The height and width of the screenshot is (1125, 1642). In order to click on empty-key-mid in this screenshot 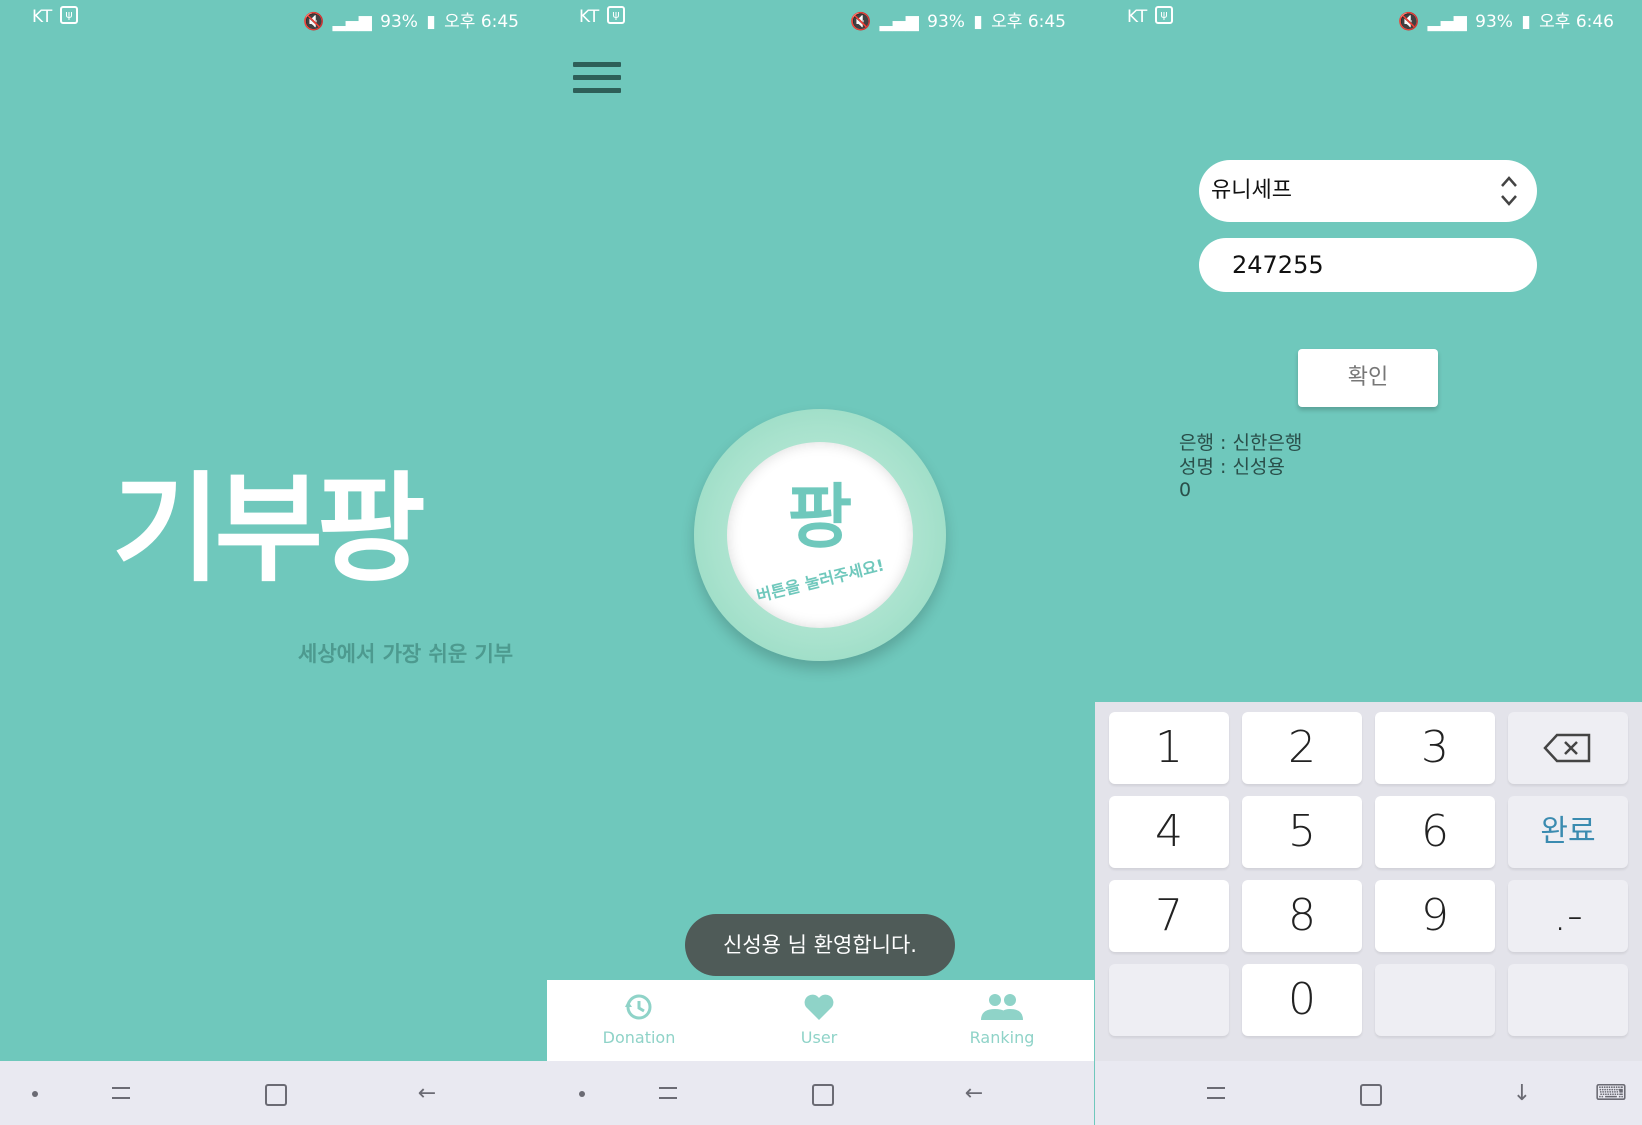, I will do `click(1435, 1000)`.